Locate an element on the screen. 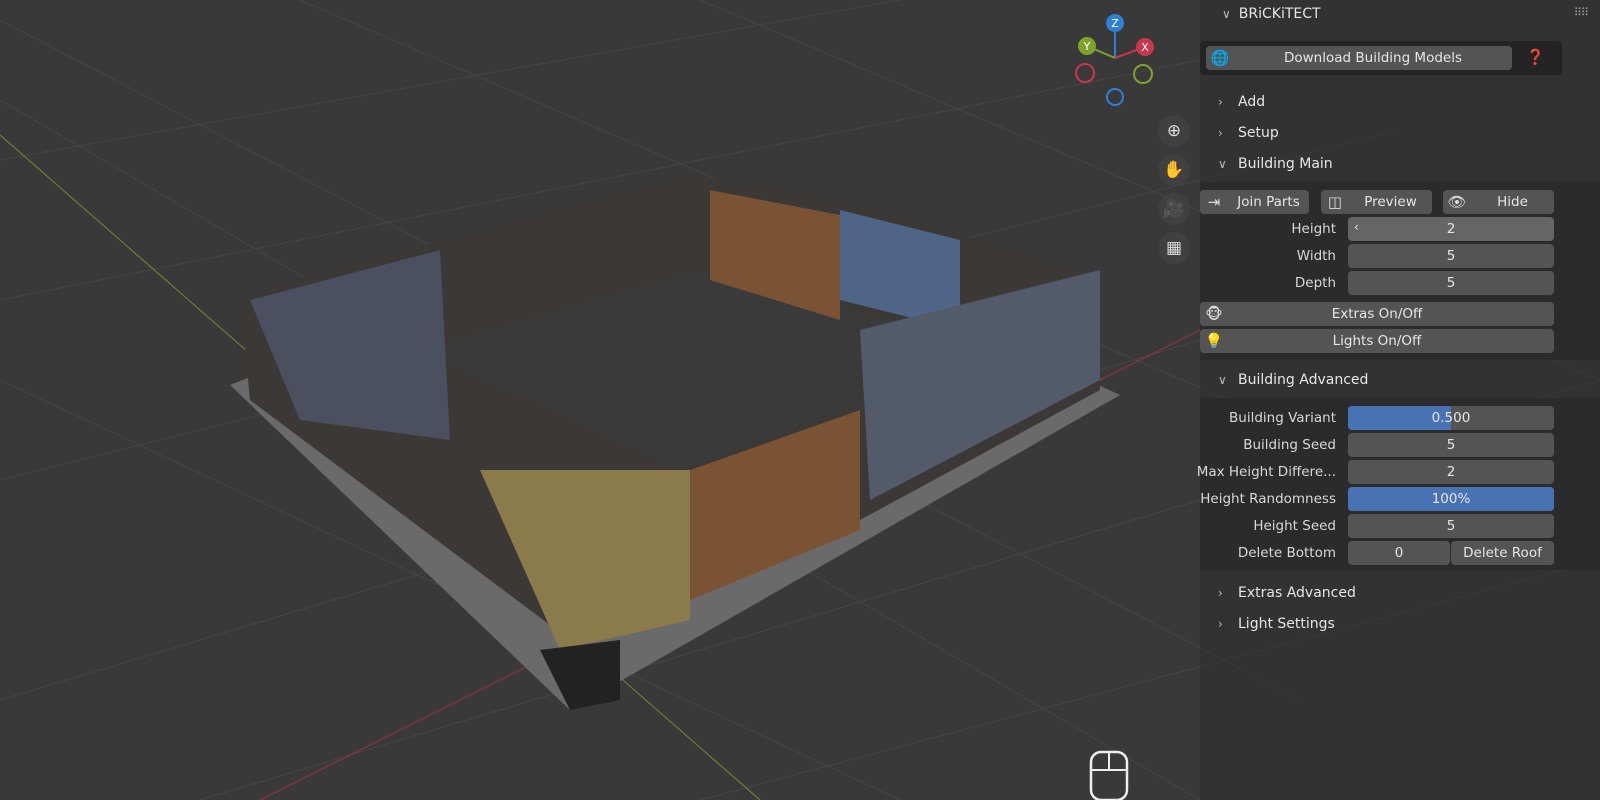 The image size is (1600, 800). height-row: Height ‹ 2 is located at coordinates (1400, 229).